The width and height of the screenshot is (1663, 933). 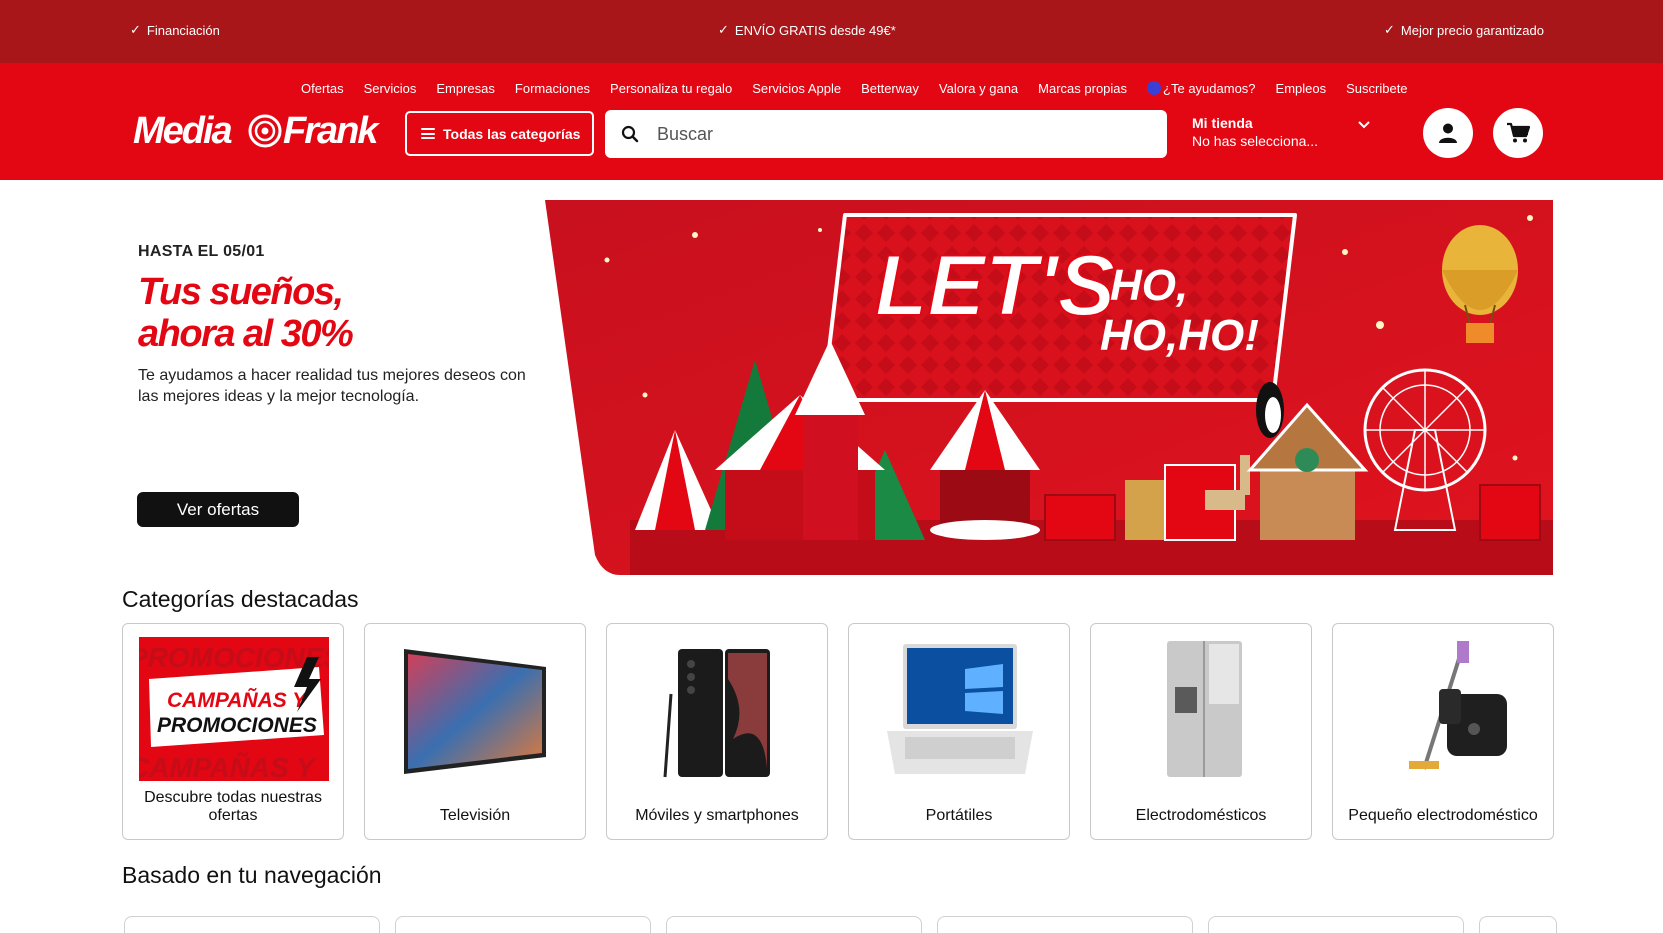 I want to click on promo-best-price: ✓ Mejor precio garantizado, so click(x=1464, y=30).